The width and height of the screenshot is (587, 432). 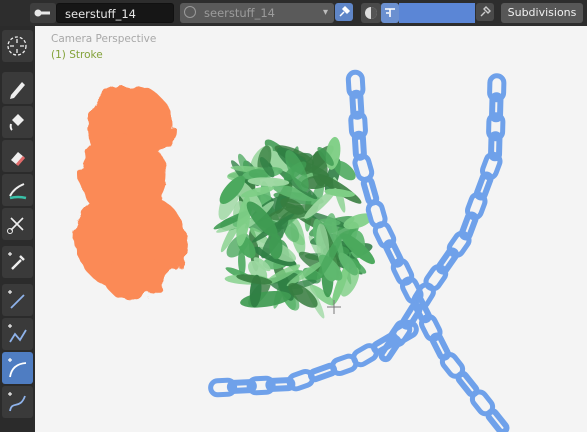 I want to click on line-icon, so click(x=16, y=299).